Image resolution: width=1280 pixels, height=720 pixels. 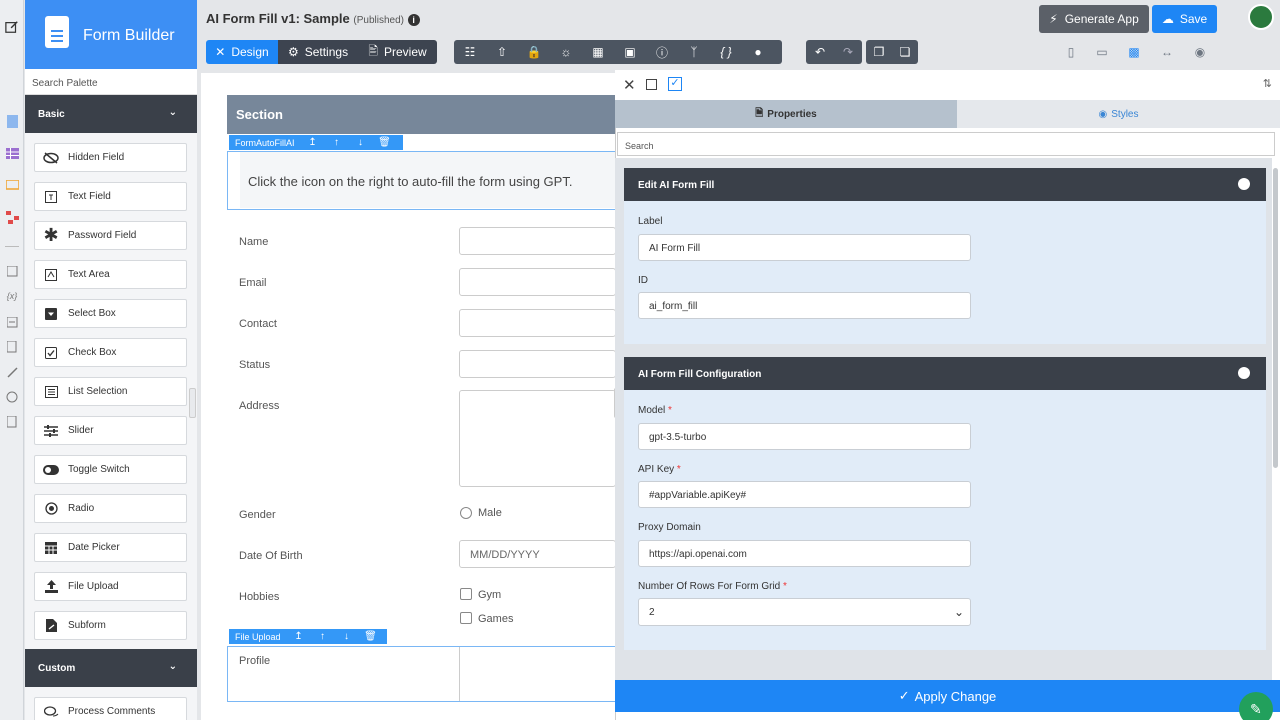 What do you see at coordinates (12, 121) in the screenshot?
I see `form-icon` at bounding box center [12, 121].